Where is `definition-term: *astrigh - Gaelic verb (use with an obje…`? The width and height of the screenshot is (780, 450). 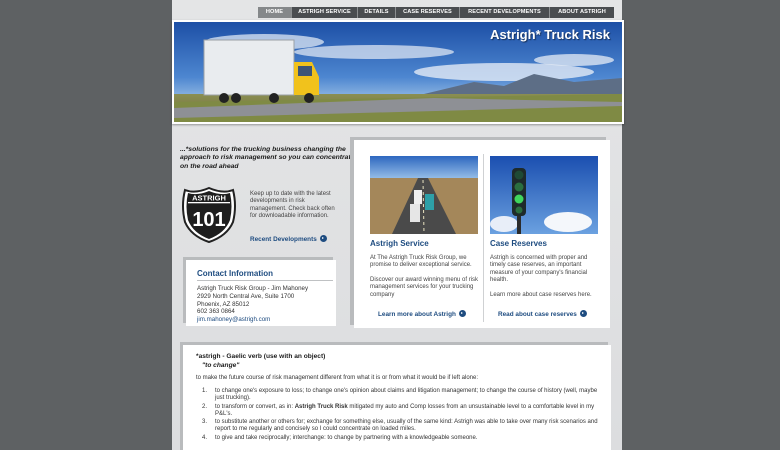 definition-term: *astrigh - Gaelic verb (use with an obje… is located at coordinates (261, 356).